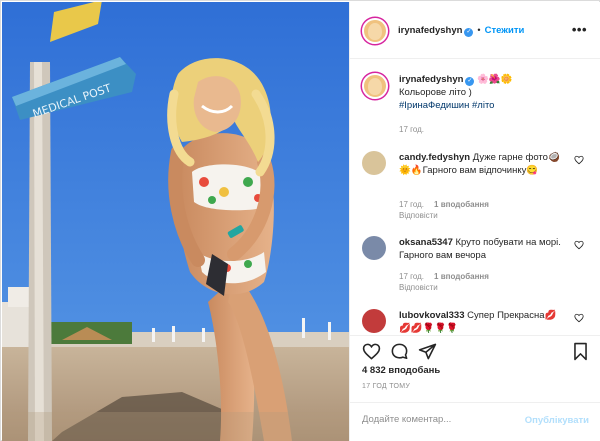 This screenshot has width=600, height=441. What do you see at coordinates (495, 79) in the screenshot?
I see `caption-emoji: 🌸🌺🌼` at bounding box center [495, 79].